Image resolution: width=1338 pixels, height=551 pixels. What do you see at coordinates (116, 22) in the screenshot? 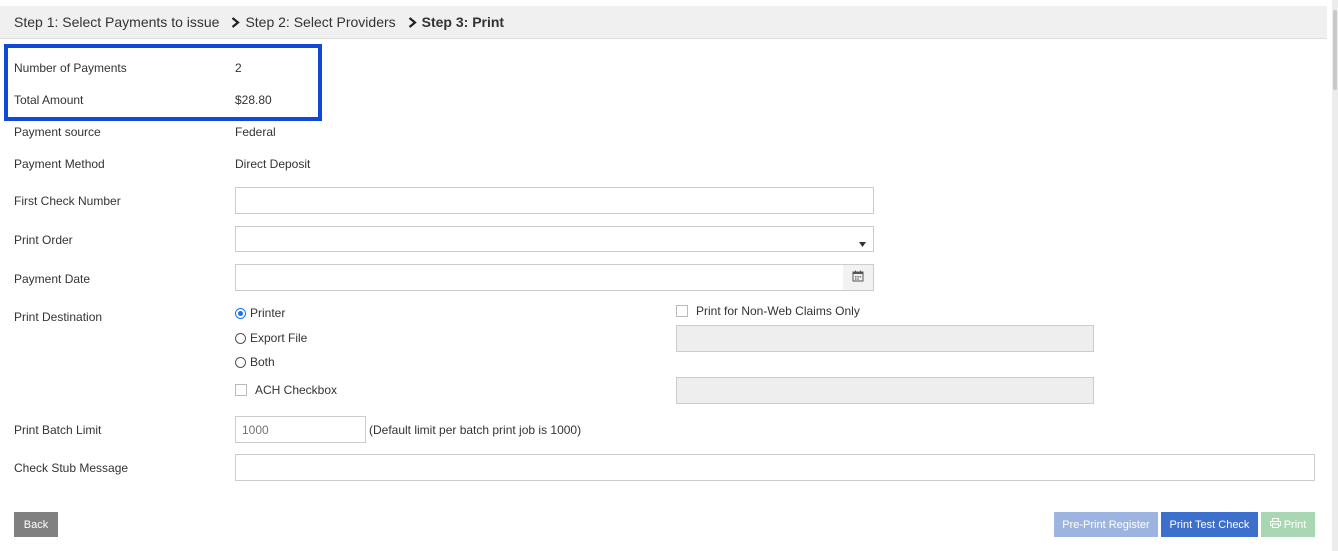
I see `breadcrumb-step-1: Step 1: Select Payments to issue` at bounding box center [116, 22].